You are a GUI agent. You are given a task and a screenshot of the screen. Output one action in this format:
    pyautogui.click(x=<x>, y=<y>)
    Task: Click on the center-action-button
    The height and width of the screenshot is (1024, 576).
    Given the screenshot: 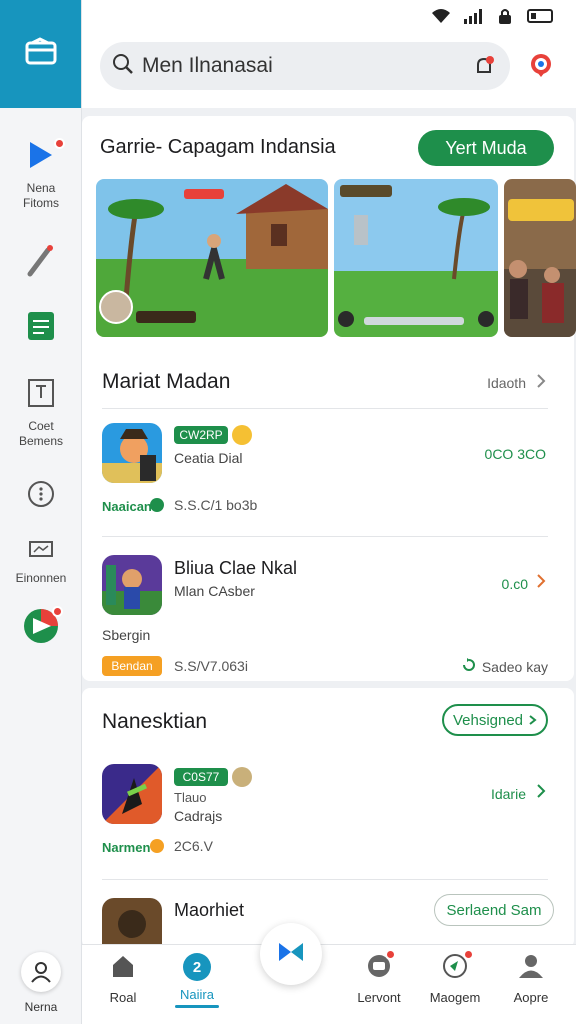 What is the action you would take?
    pyautogui.click(x=291, y=954)
    